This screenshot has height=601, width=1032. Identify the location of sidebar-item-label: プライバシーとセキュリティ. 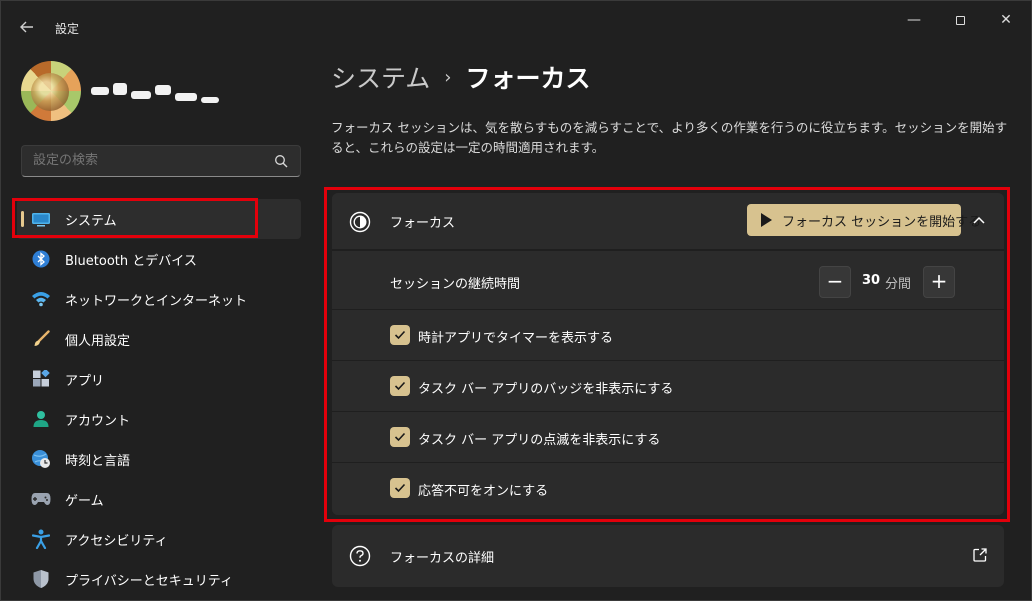
(149, 581).